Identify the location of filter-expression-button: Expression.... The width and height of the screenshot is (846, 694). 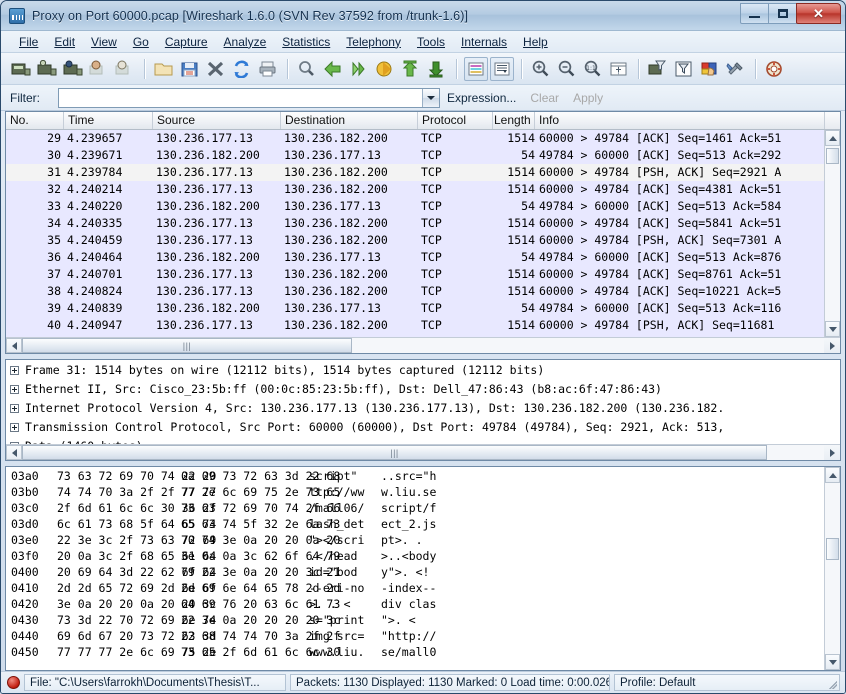
(481, 98).